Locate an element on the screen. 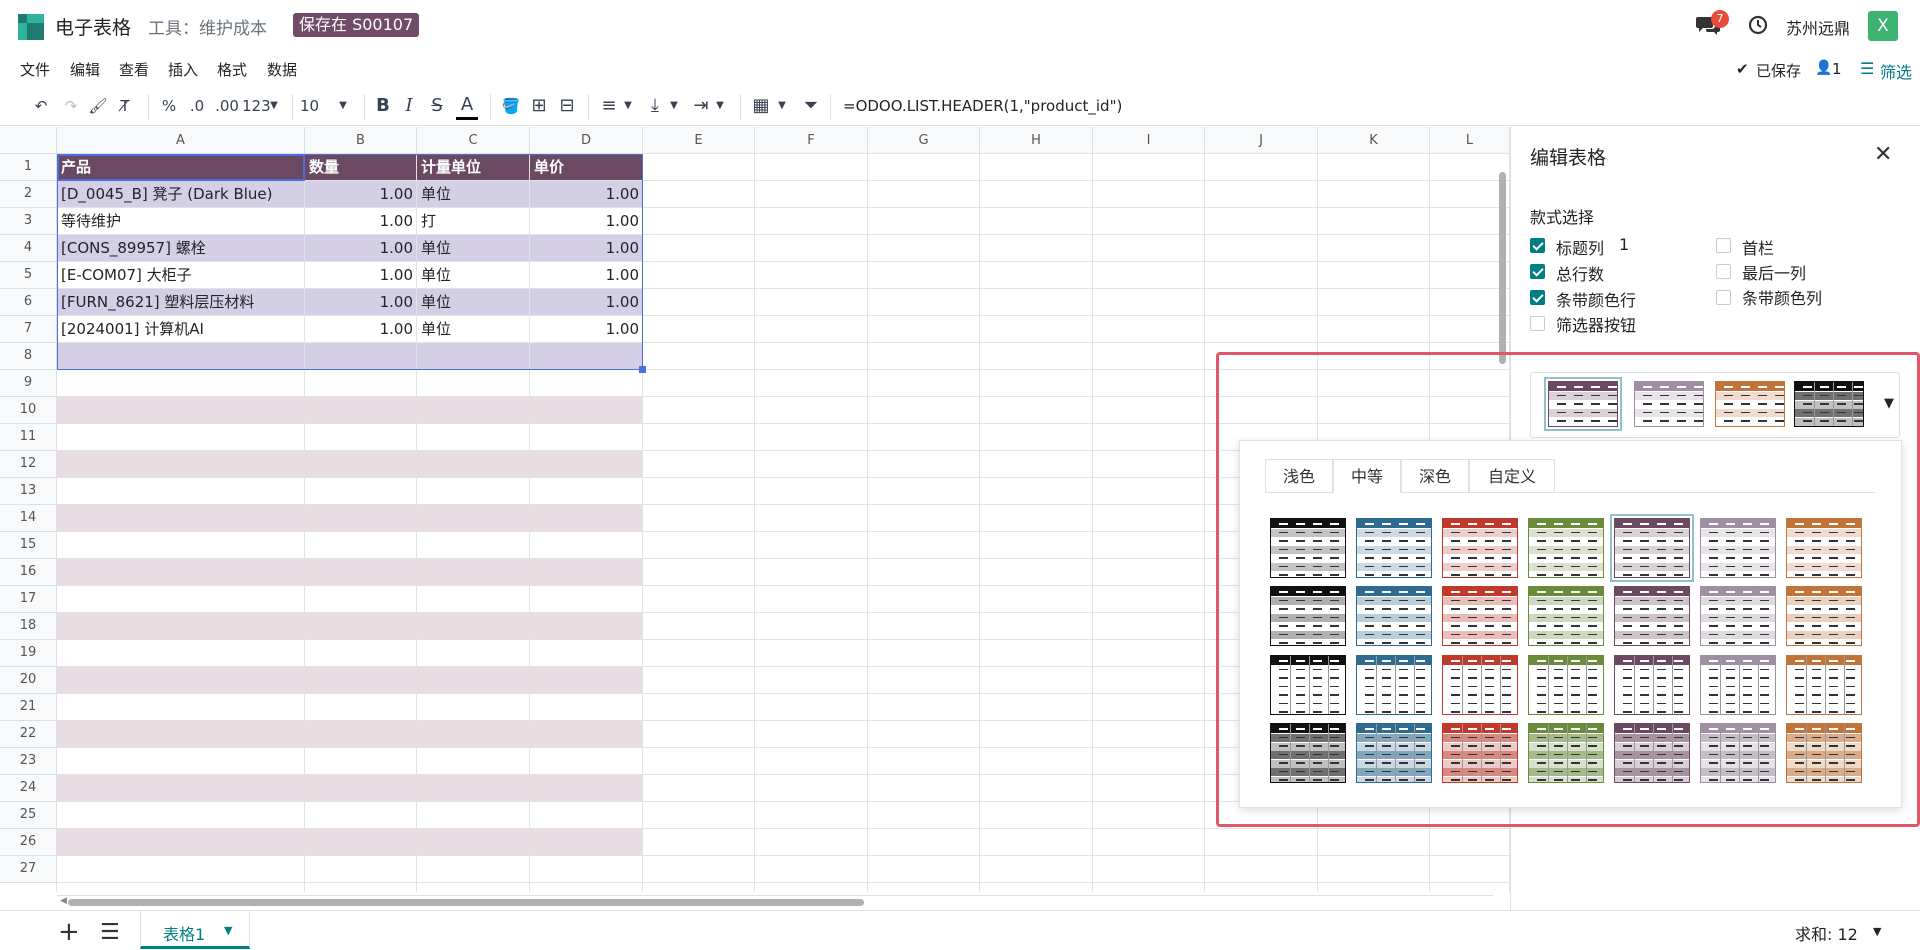 The width and height of the screenshot is (1920, 950). row-header: 11 is located at coordinates (28, 437).